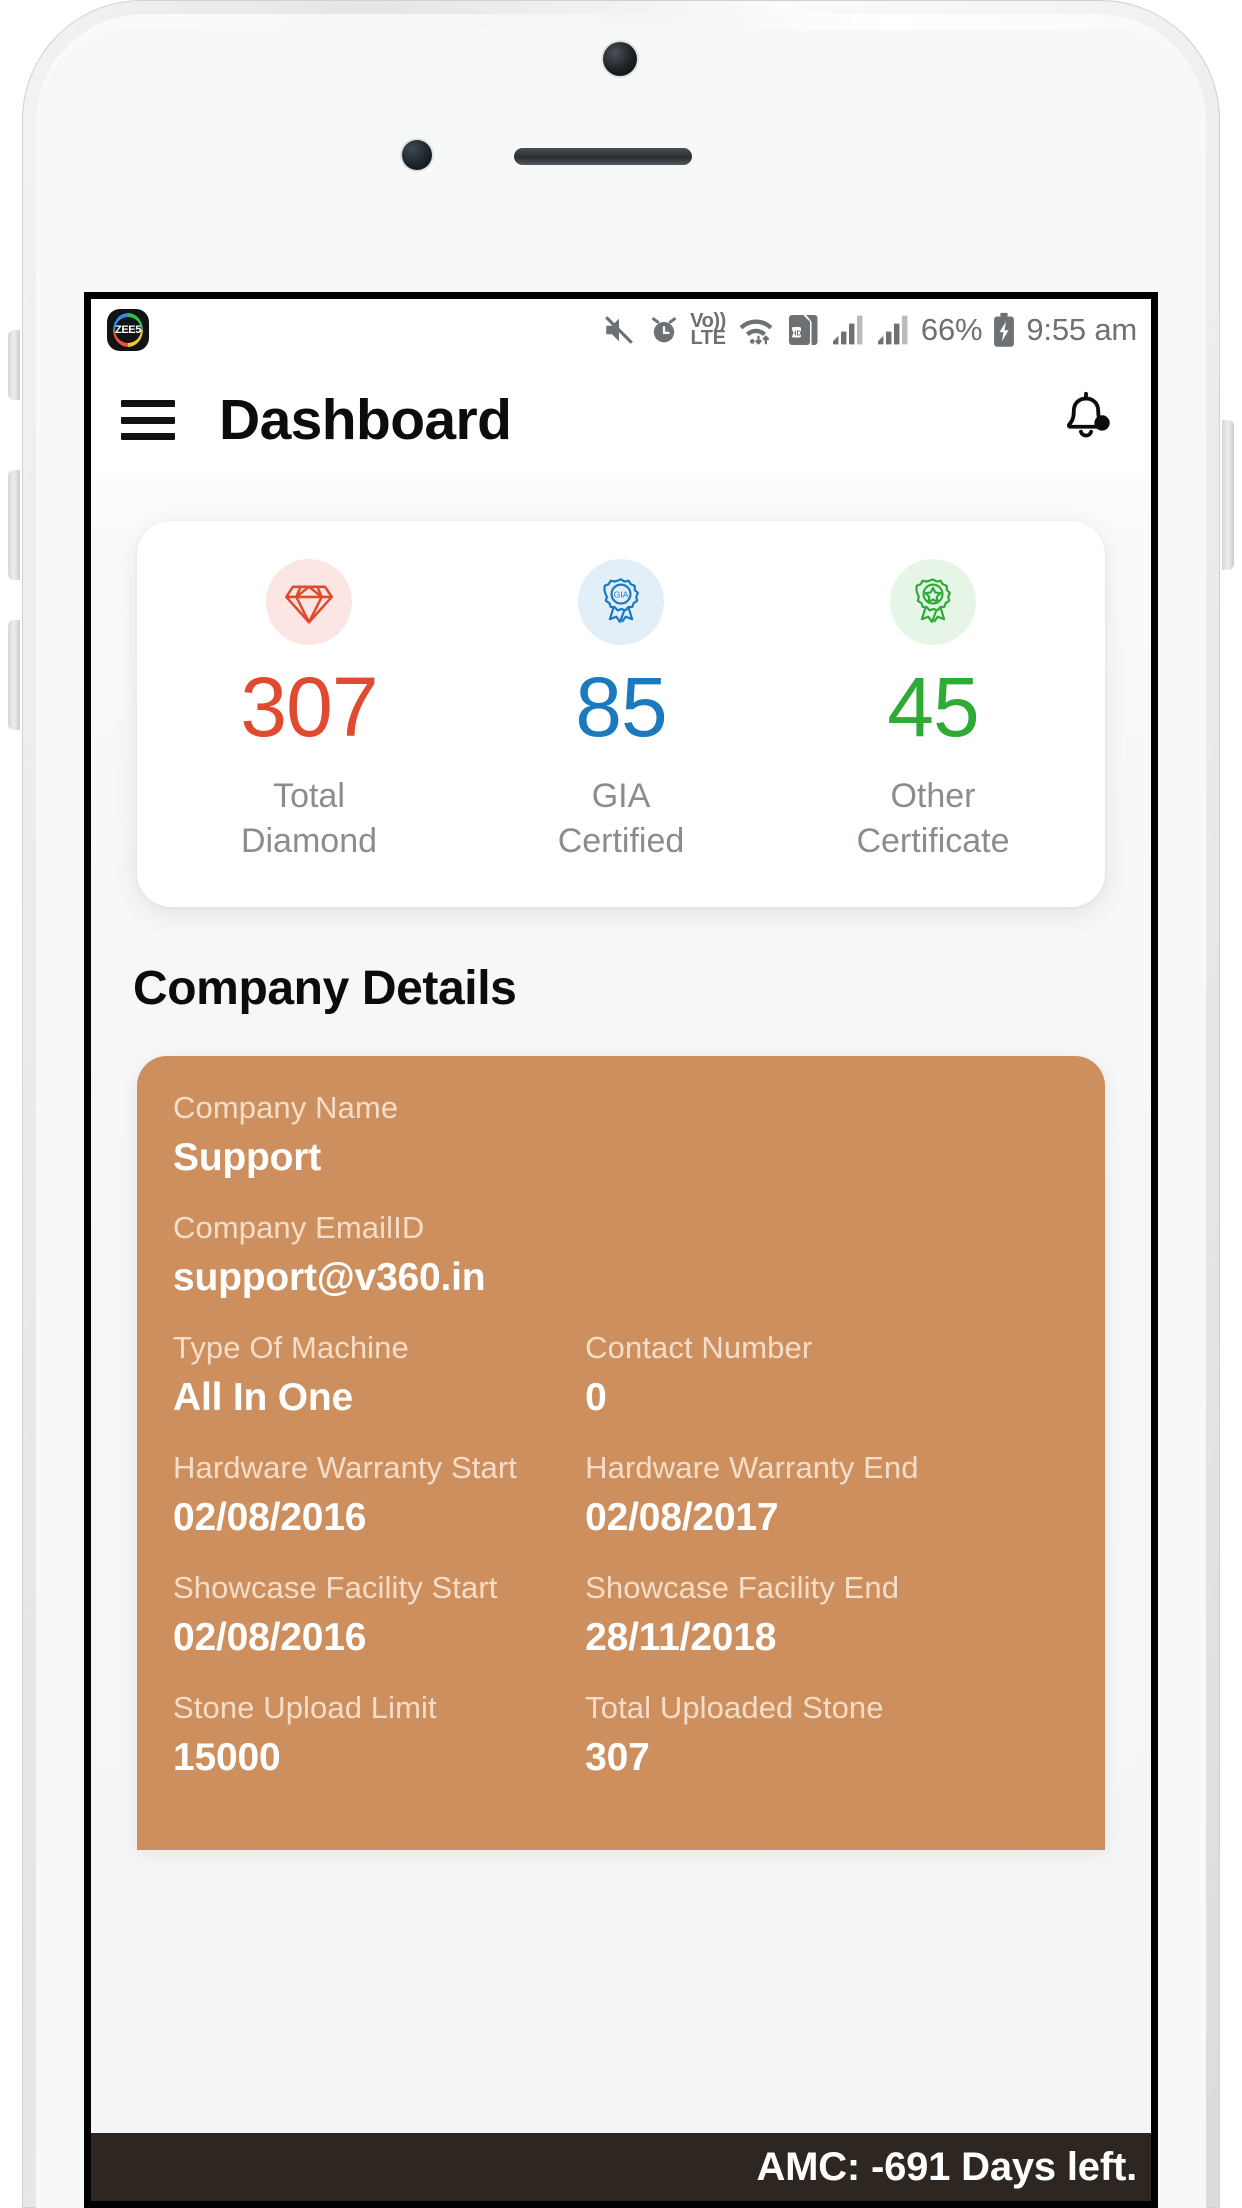  I want to click on stat-label-line1: Other, so click(933, 795).